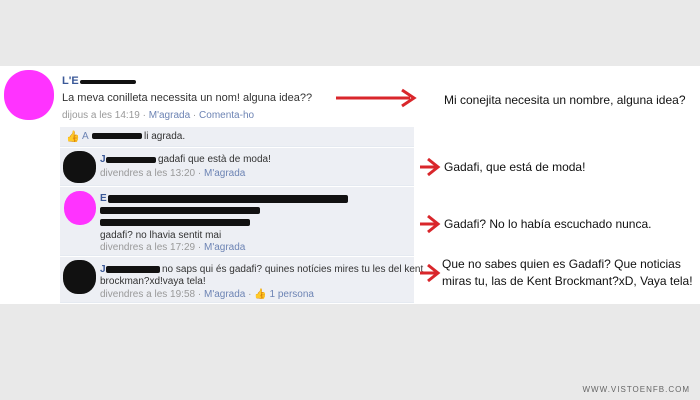  What do you see at coordinates (224, 247) in the screenshot?
I see `comment-2-like-link: M'agrada` at bounding box center [224, 247].